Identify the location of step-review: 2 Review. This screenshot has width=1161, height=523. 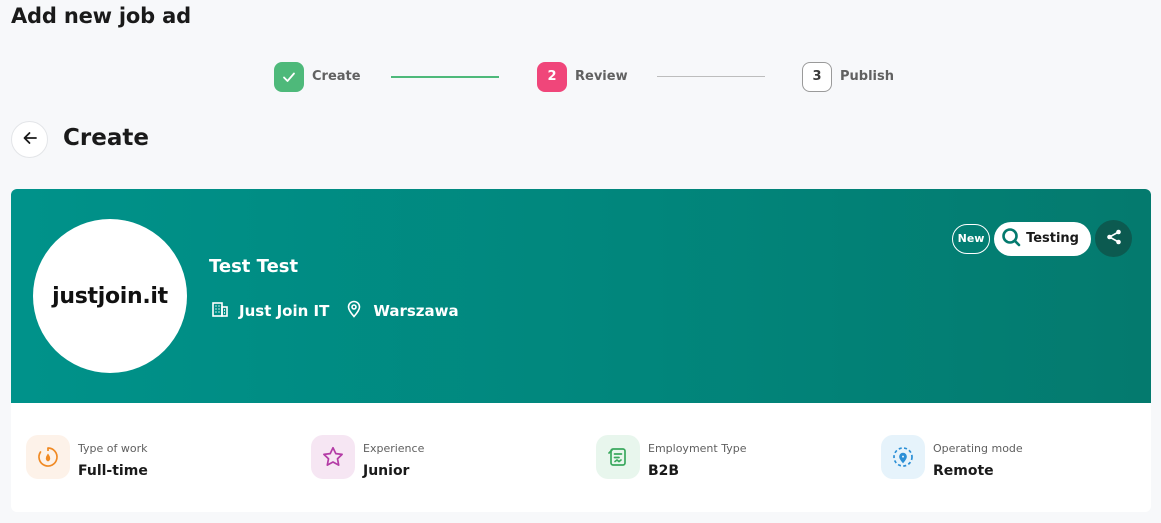
(582, 76).